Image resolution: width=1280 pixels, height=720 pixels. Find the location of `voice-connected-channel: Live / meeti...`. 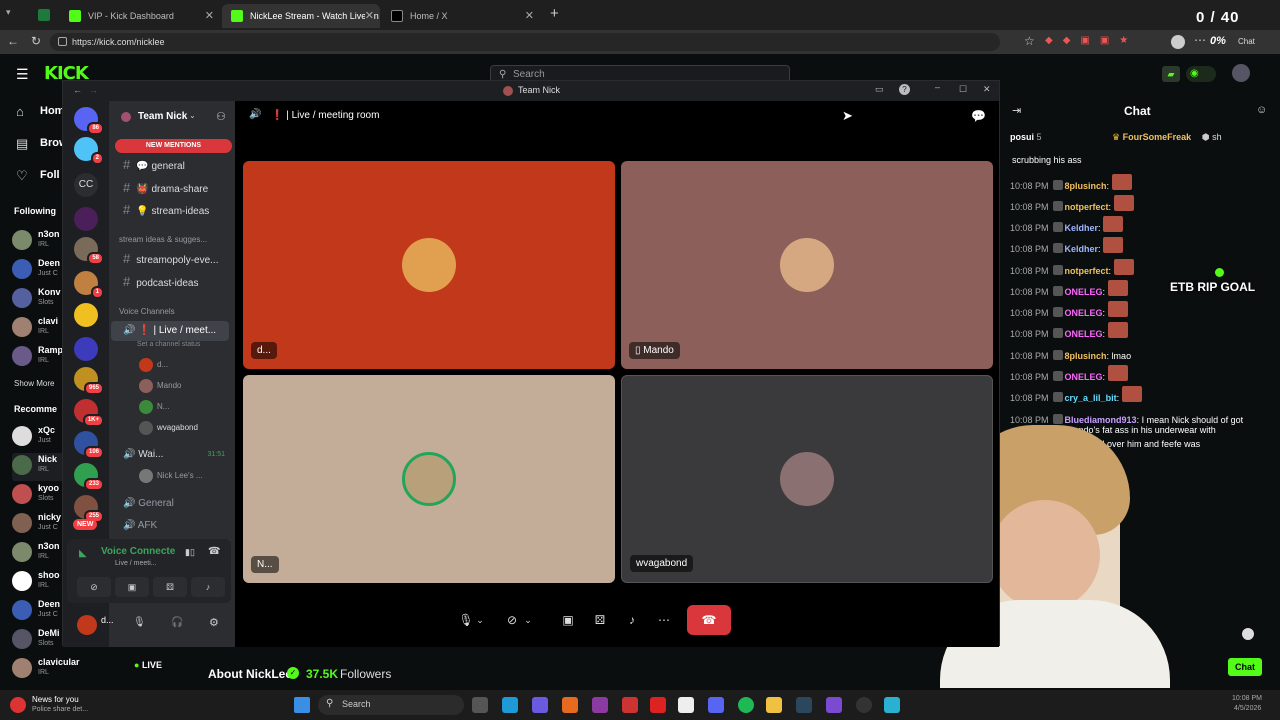

voice-connected-channel: Live / meeti... is located at coordinates (136, 563).